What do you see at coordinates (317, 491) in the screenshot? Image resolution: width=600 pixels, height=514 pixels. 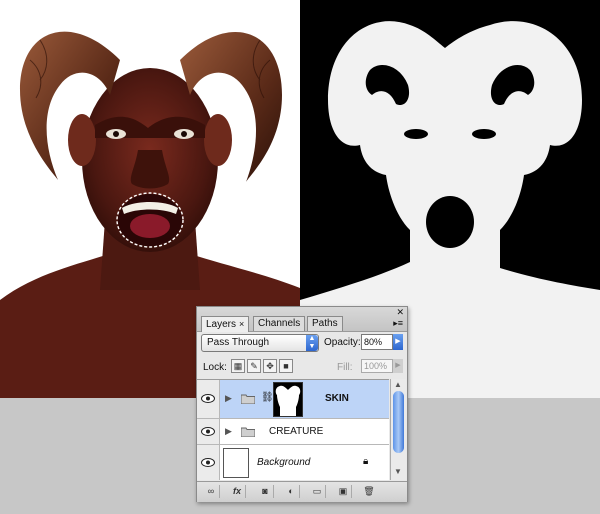 I see `new-group-icon: ▭` at bounding box center [317, 491].